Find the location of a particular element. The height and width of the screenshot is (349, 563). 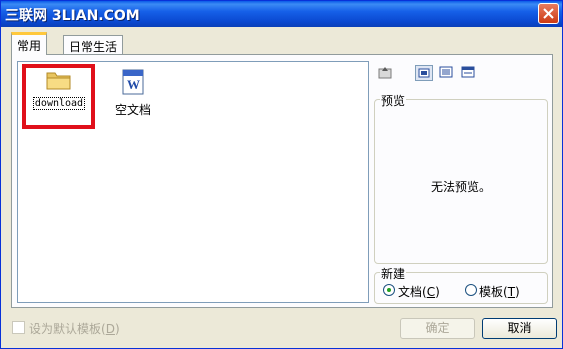

document-radio-label: 文档(C) is located at coordinates (419, 291).